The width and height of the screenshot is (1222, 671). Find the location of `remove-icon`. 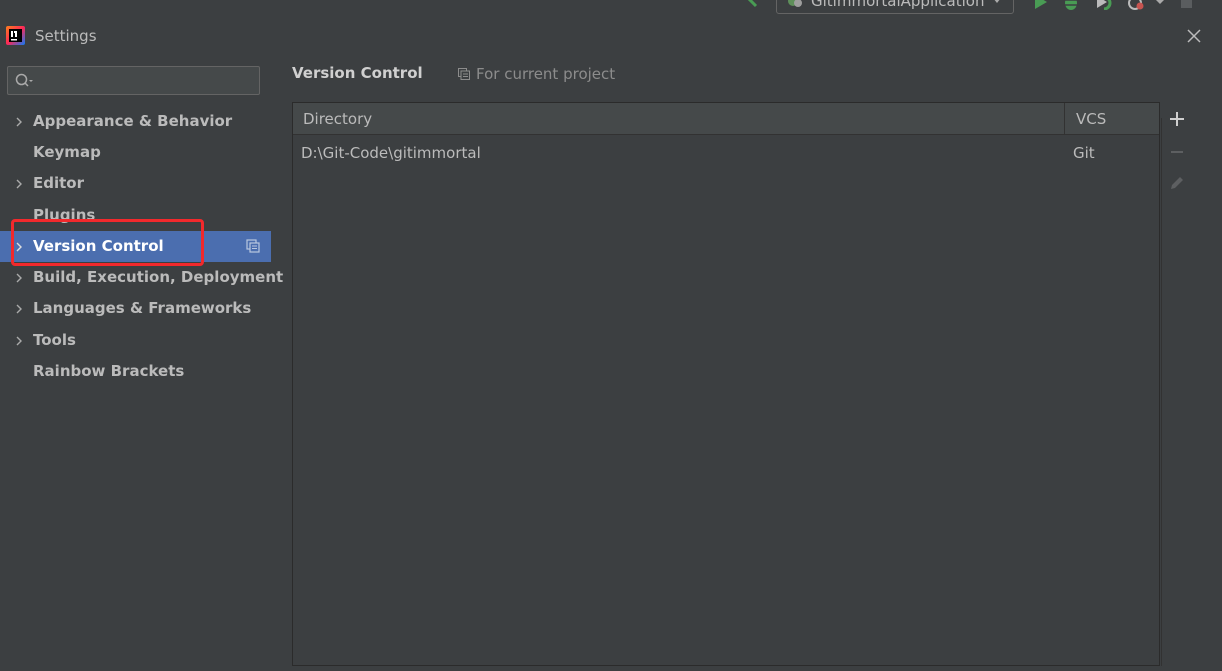

remove-icon is located at coordinates (1177, 152).